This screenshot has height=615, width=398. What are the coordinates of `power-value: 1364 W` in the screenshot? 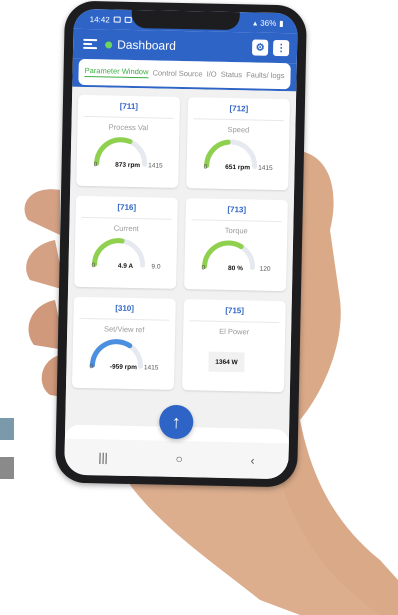 It's located at (226, 362).